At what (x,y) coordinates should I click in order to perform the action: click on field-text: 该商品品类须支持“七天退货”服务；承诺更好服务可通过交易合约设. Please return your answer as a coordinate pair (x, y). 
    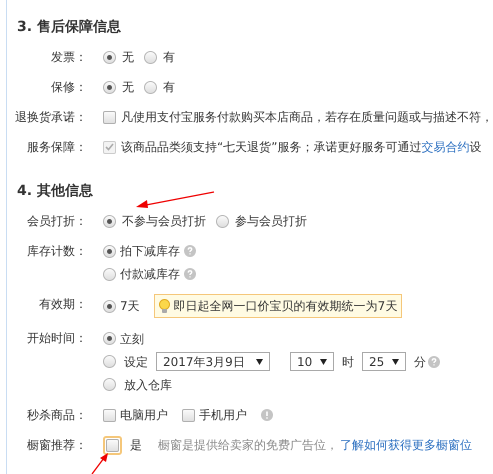
    Looking at the image, I should click on (301, 147).